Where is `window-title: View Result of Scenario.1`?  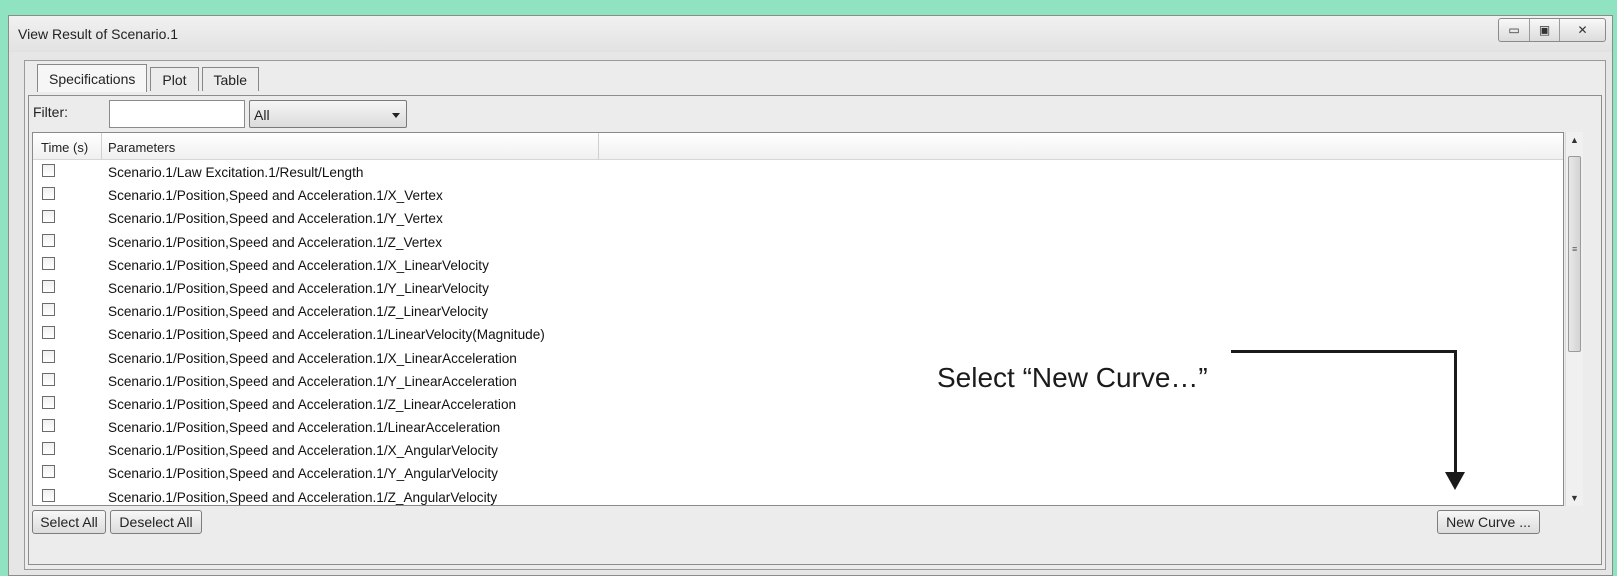
window-title: View Result of Scenario.1 is located at coordinates (98, 34).